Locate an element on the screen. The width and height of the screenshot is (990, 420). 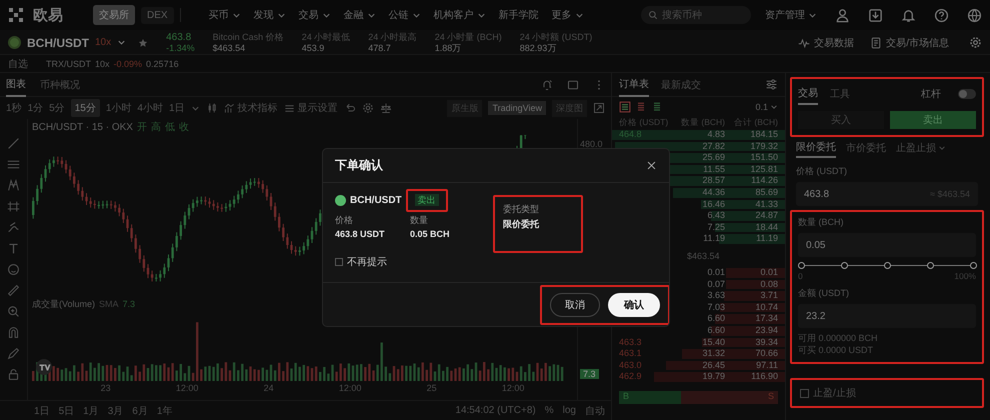
magnet-icon is located at coordinates (13, 332).